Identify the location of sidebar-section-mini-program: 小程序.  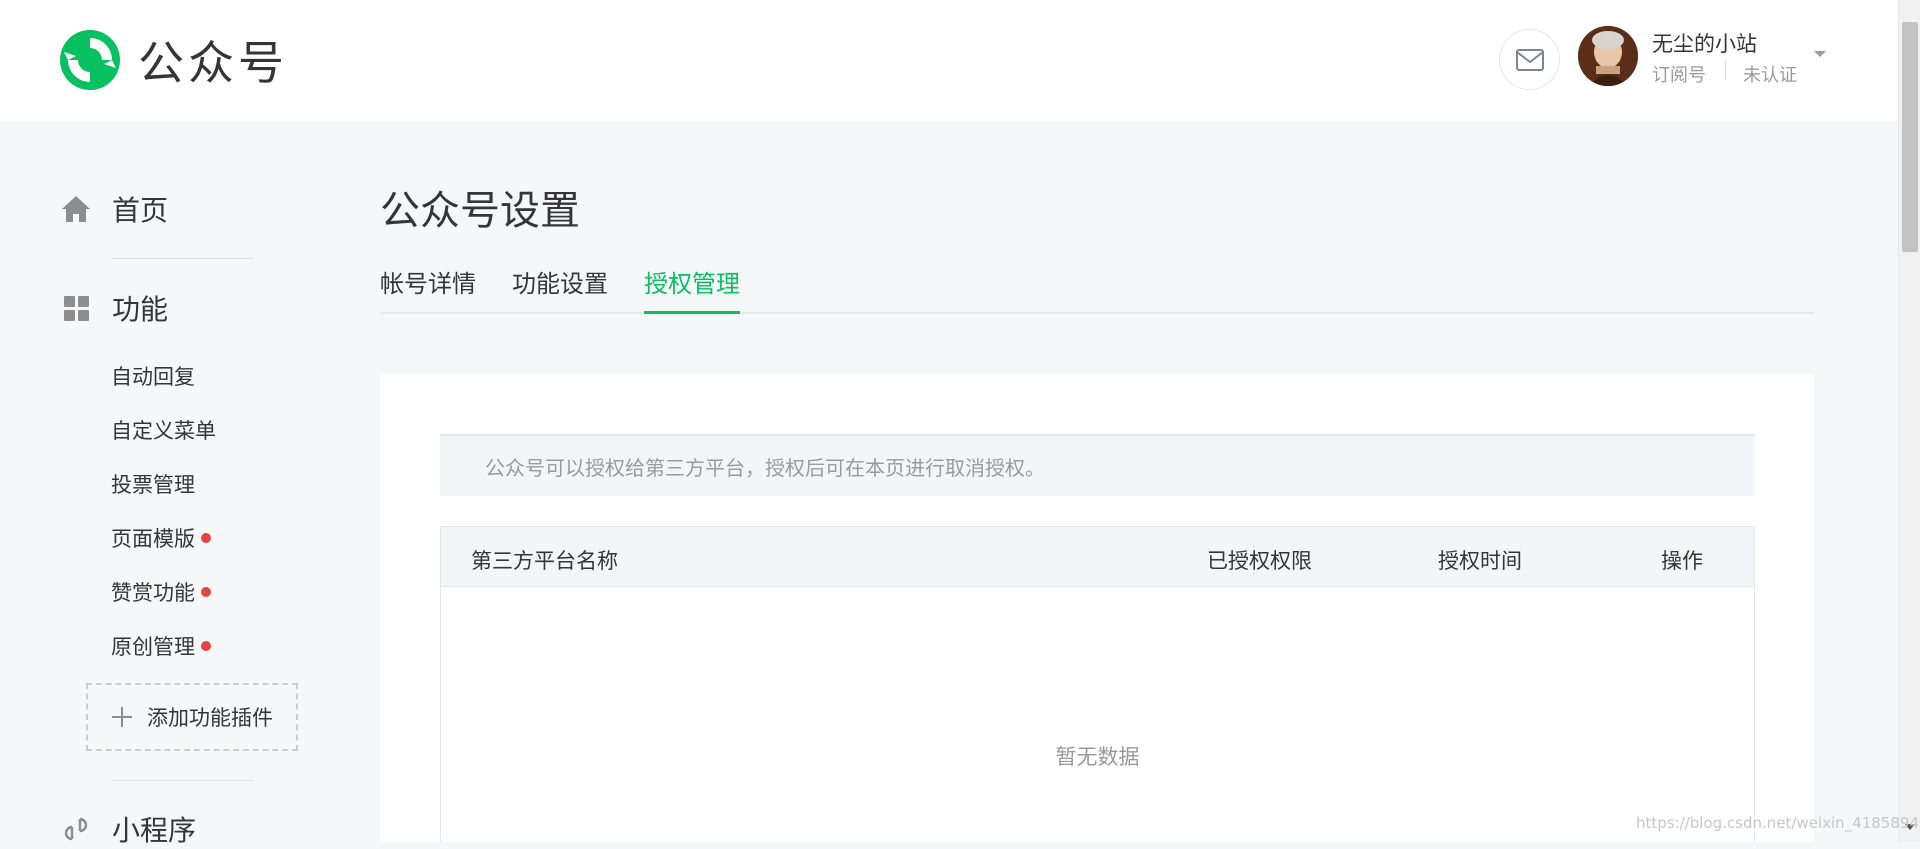
(128, 829).